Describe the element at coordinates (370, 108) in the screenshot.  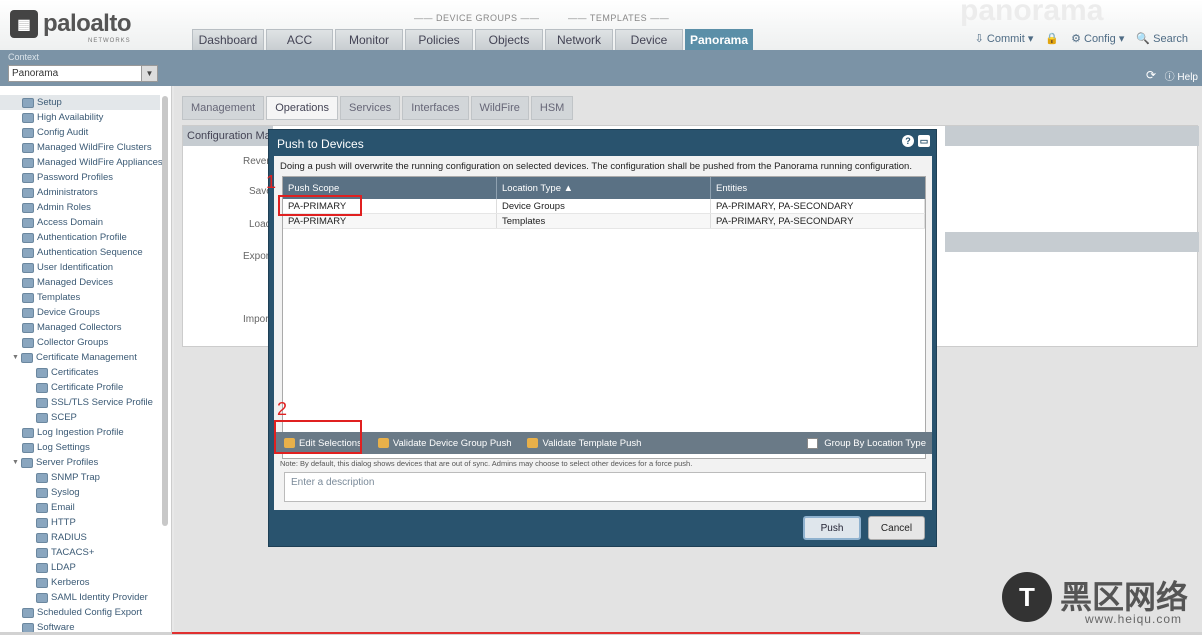
I see `subtab-services: Services` at that location.